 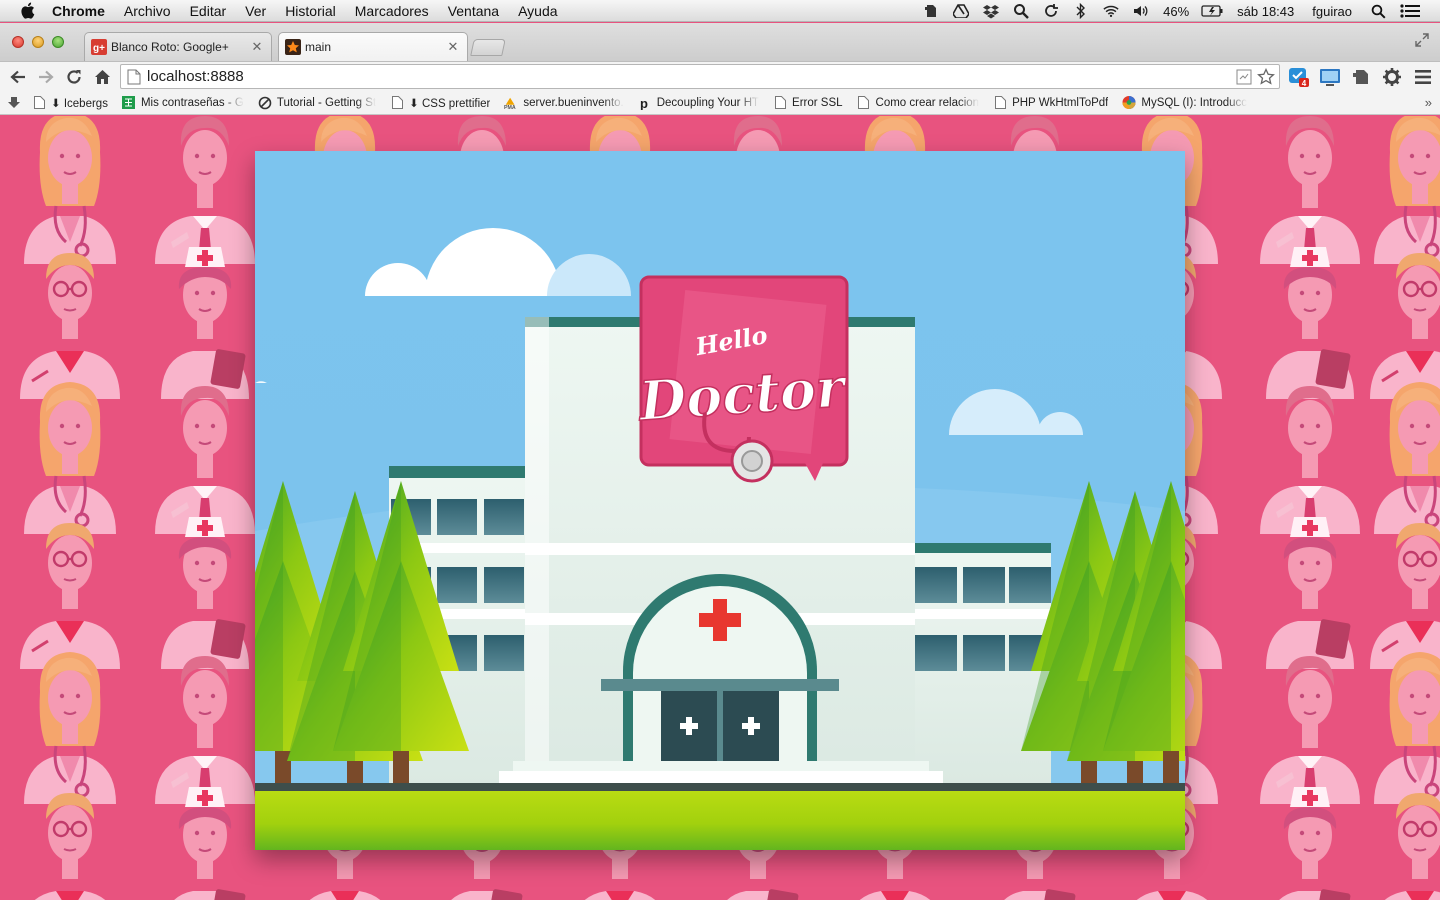 I want to click on tab-title: Blanco Roto: Google+, so click(x=170, y=47).